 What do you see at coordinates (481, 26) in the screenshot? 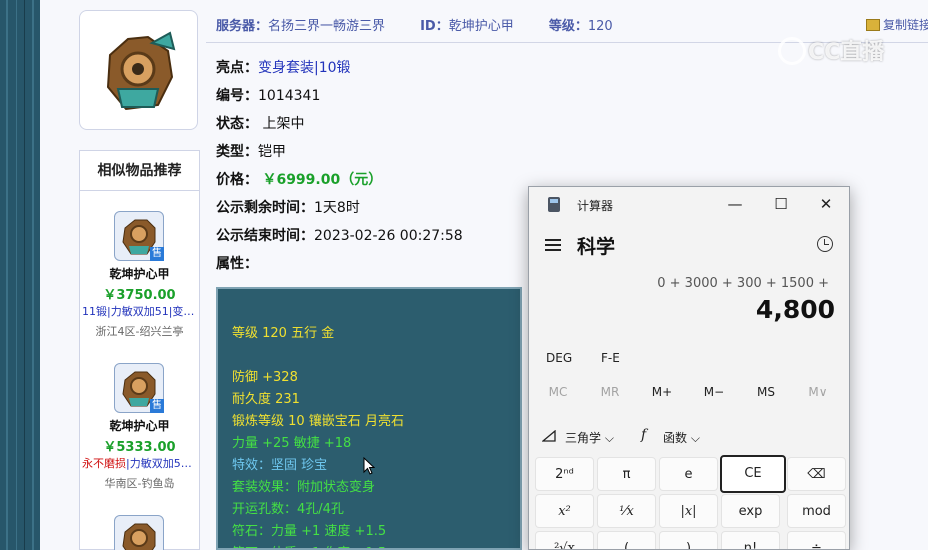
I see `id-value: 乾坤护心甲` at bounding box center [481, 26].